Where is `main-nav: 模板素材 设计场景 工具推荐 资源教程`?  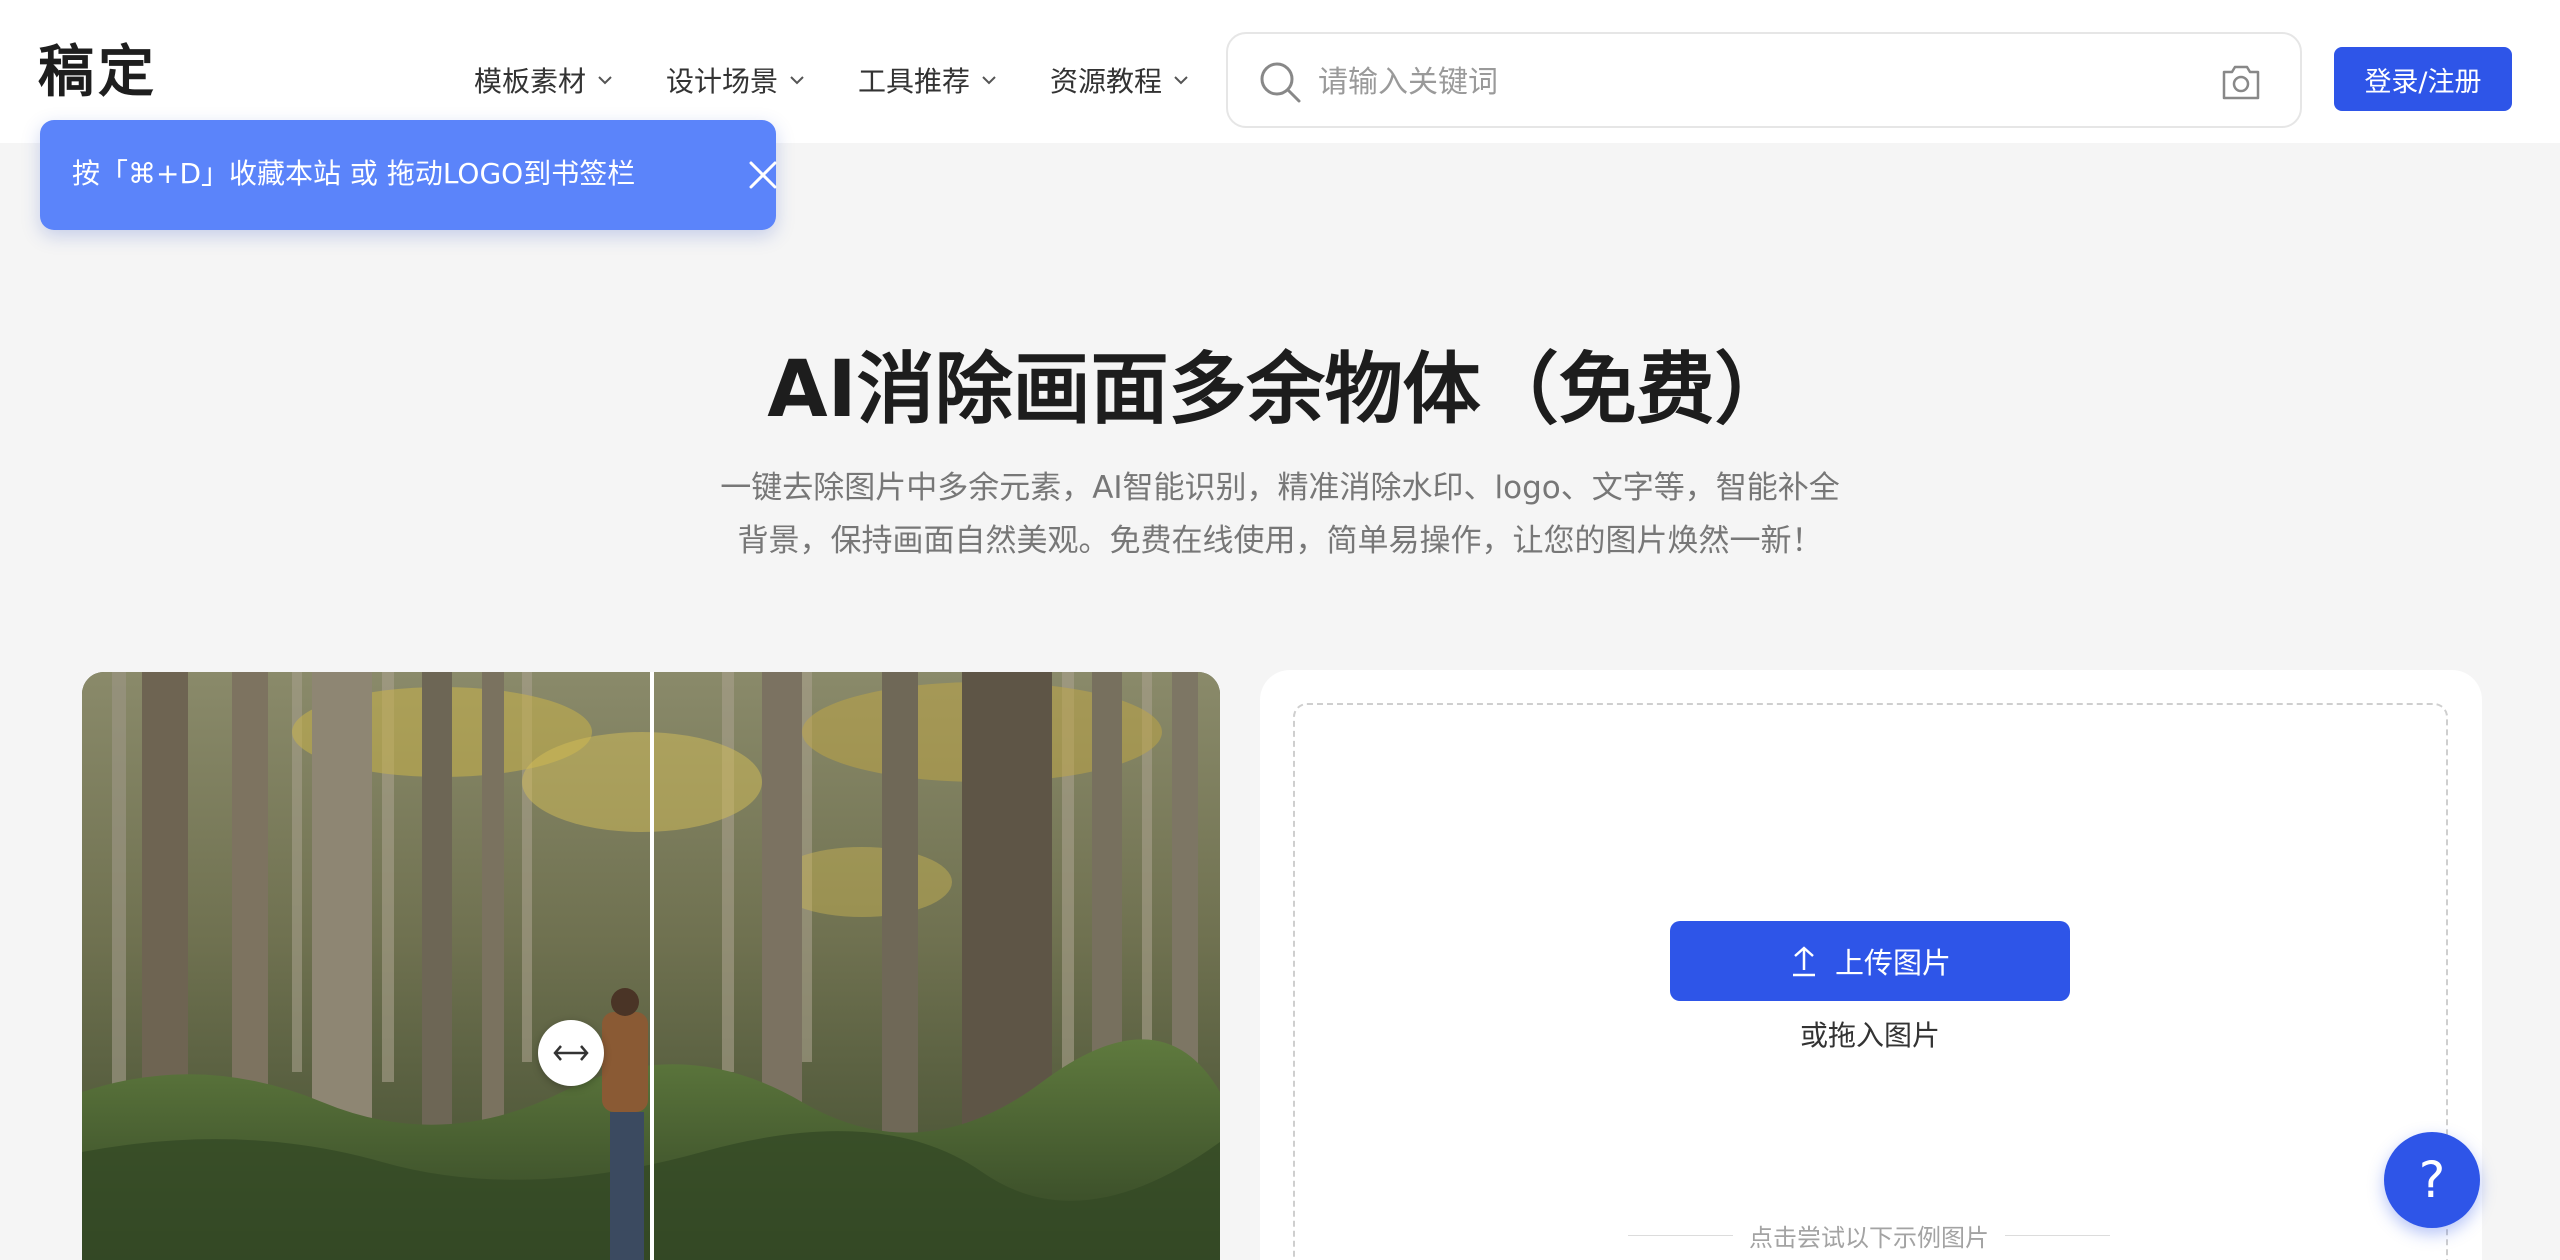
main-nav: 模板素材 设计场景 工具推荐 资源教程 is located at coordinates (858, 80).